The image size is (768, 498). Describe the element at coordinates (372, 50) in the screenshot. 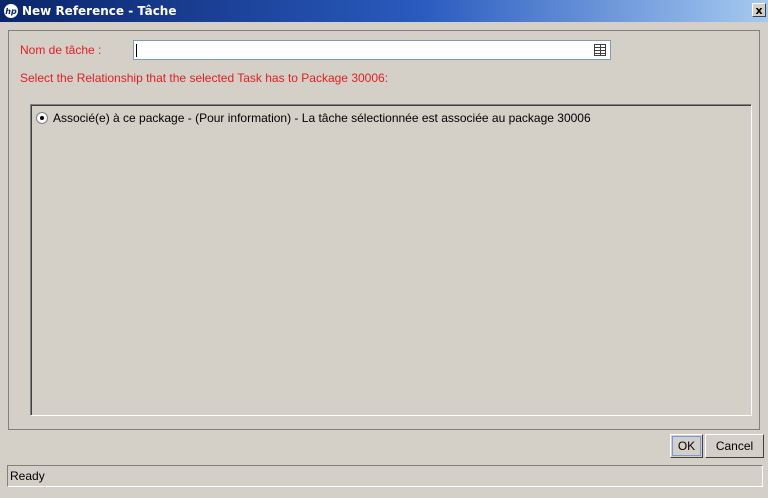

I see `task-name-input` at that location.